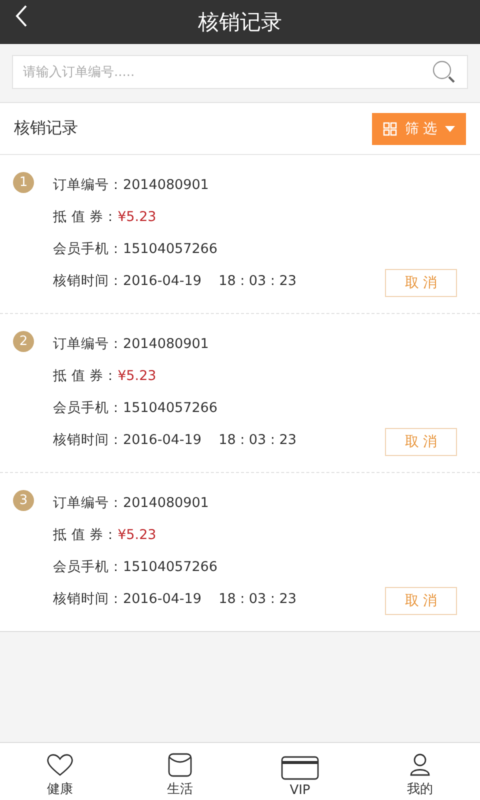 The height and width of the screenshot is (800, 480). I want to click on tab-item: VIP, so click(300, 771).